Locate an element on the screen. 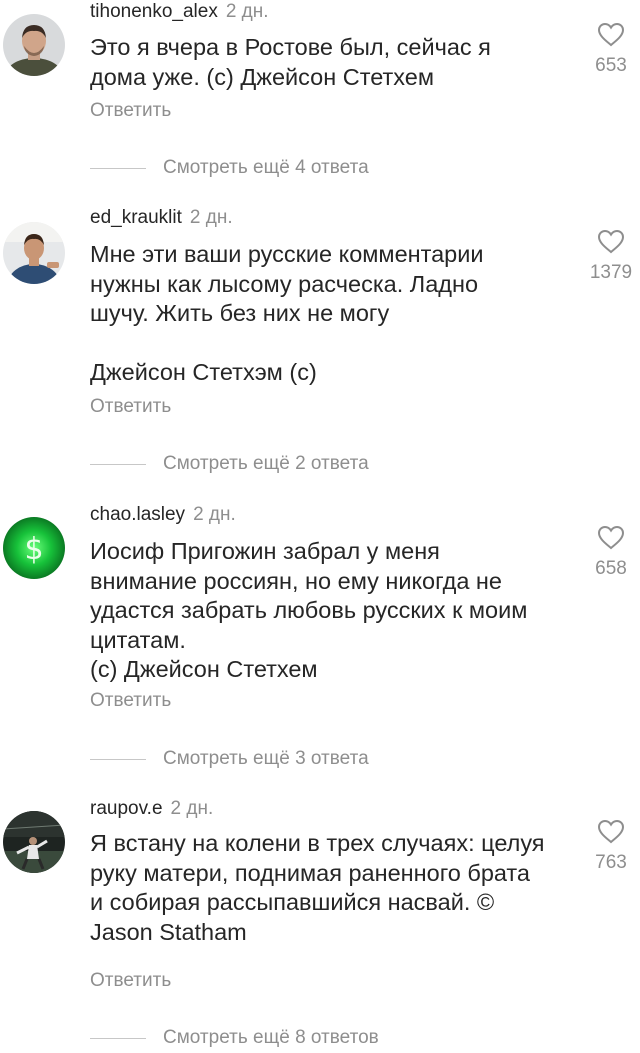 The height and width of the screenshot is (1053, 640). like-button: 658 is located at coordinates (611, 552).